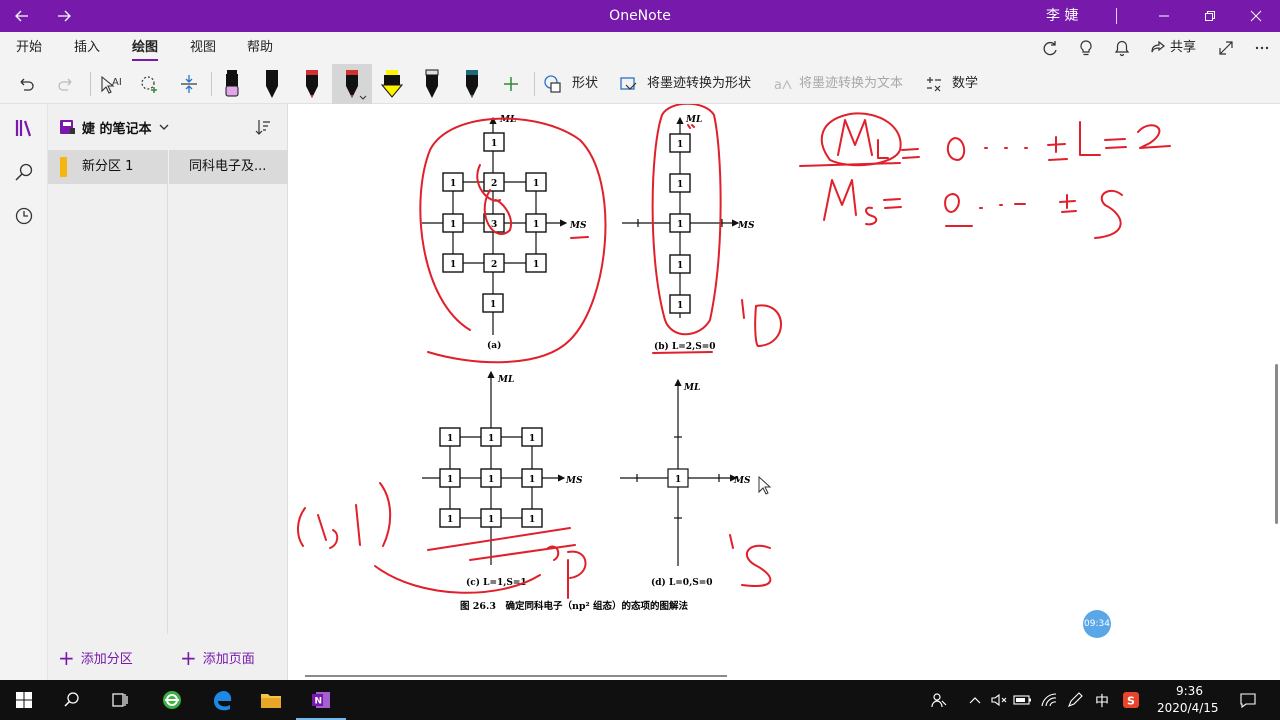 This screenshot has height=720, width=1280. I want to click on bell-icon, so click(1122, 48).